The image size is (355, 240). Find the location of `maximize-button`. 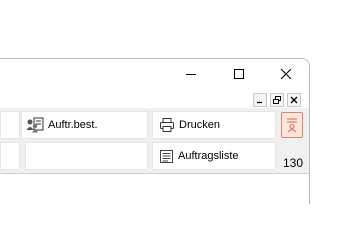

maximize-button is located at coordinates (239, 73).